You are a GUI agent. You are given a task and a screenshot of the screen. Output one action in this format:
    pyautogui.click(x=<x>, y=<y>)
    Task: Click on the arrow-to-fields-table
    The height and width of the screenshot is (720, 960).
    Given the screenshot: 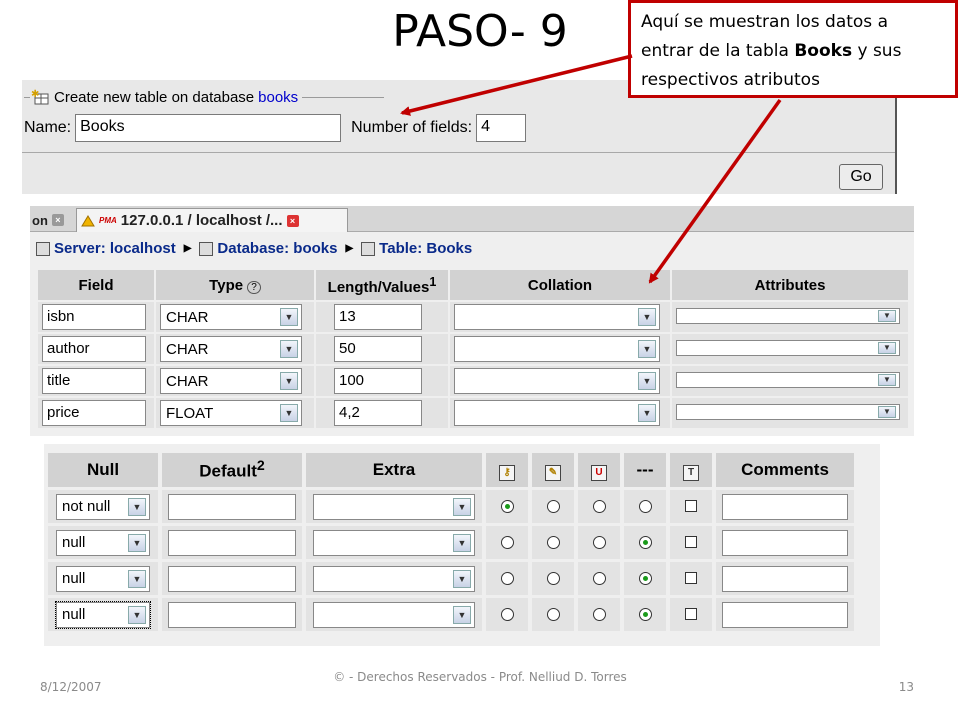 What is the action you would take?
    pyautogui.click(x=715, y=191)
    